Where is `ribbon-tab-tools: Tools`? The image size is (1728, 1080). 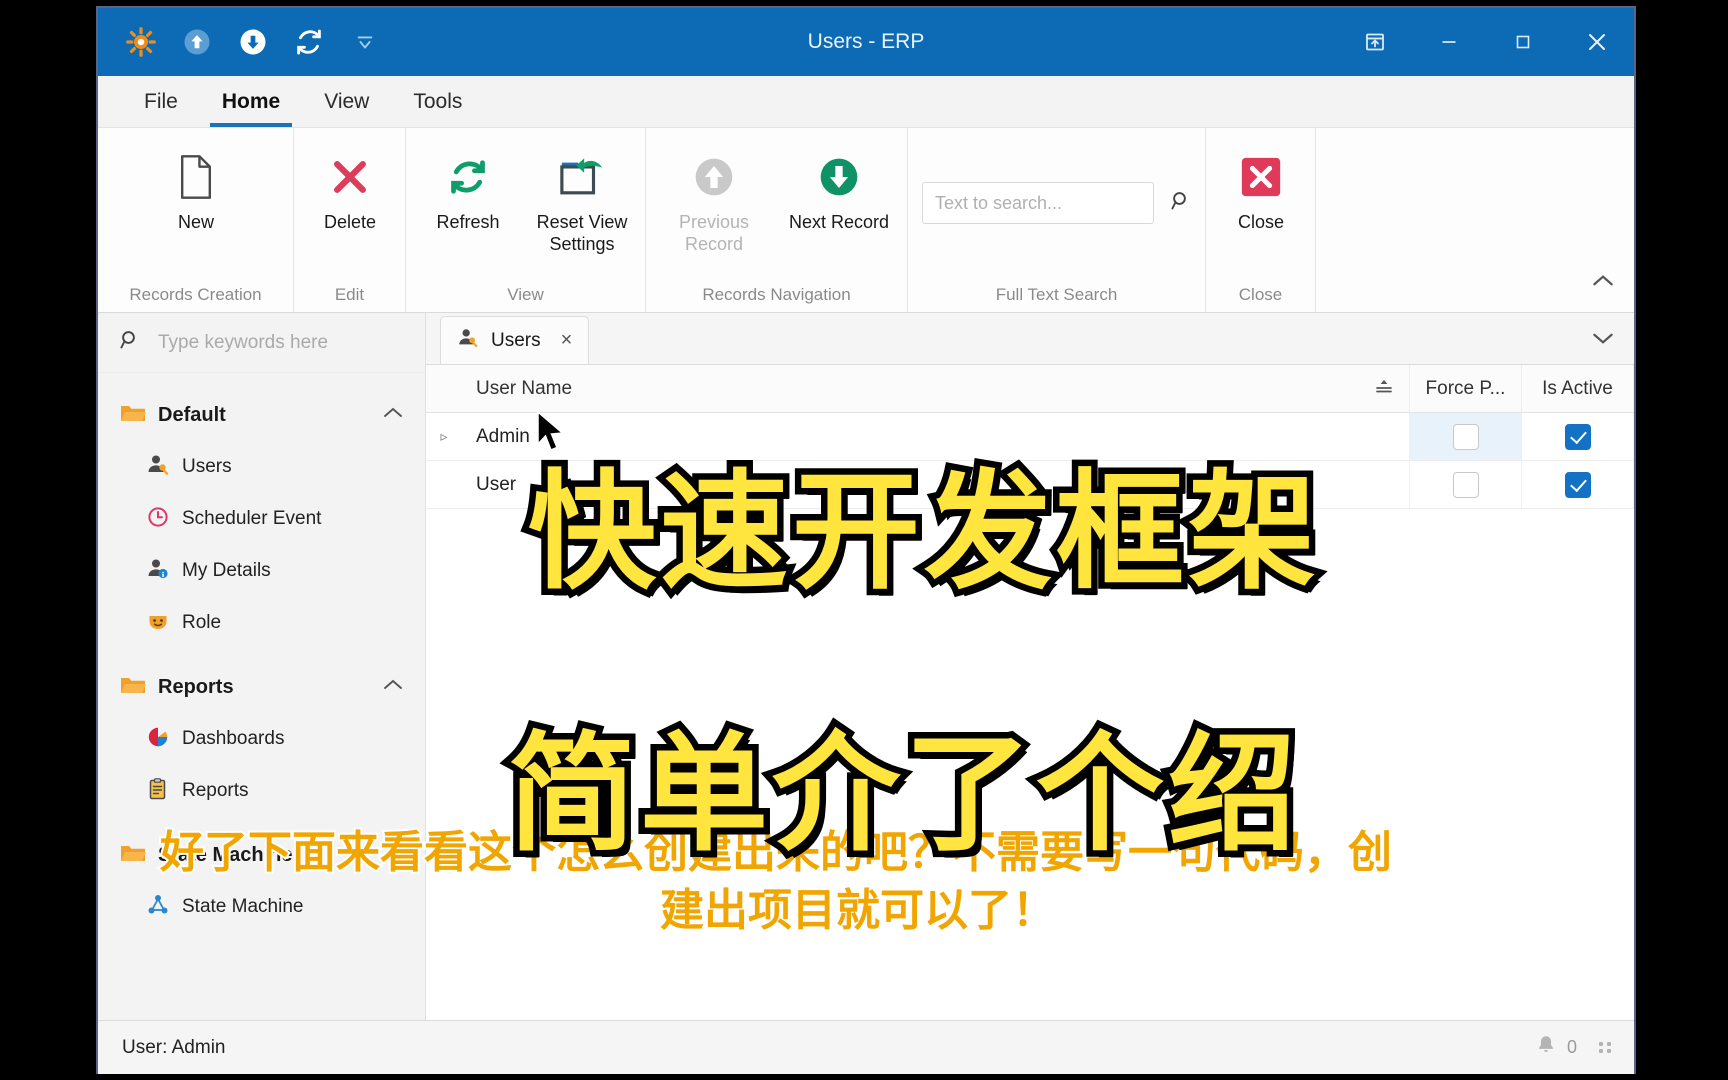
ribbon-tab-tools: Tools is located at coordinates (437, 102).